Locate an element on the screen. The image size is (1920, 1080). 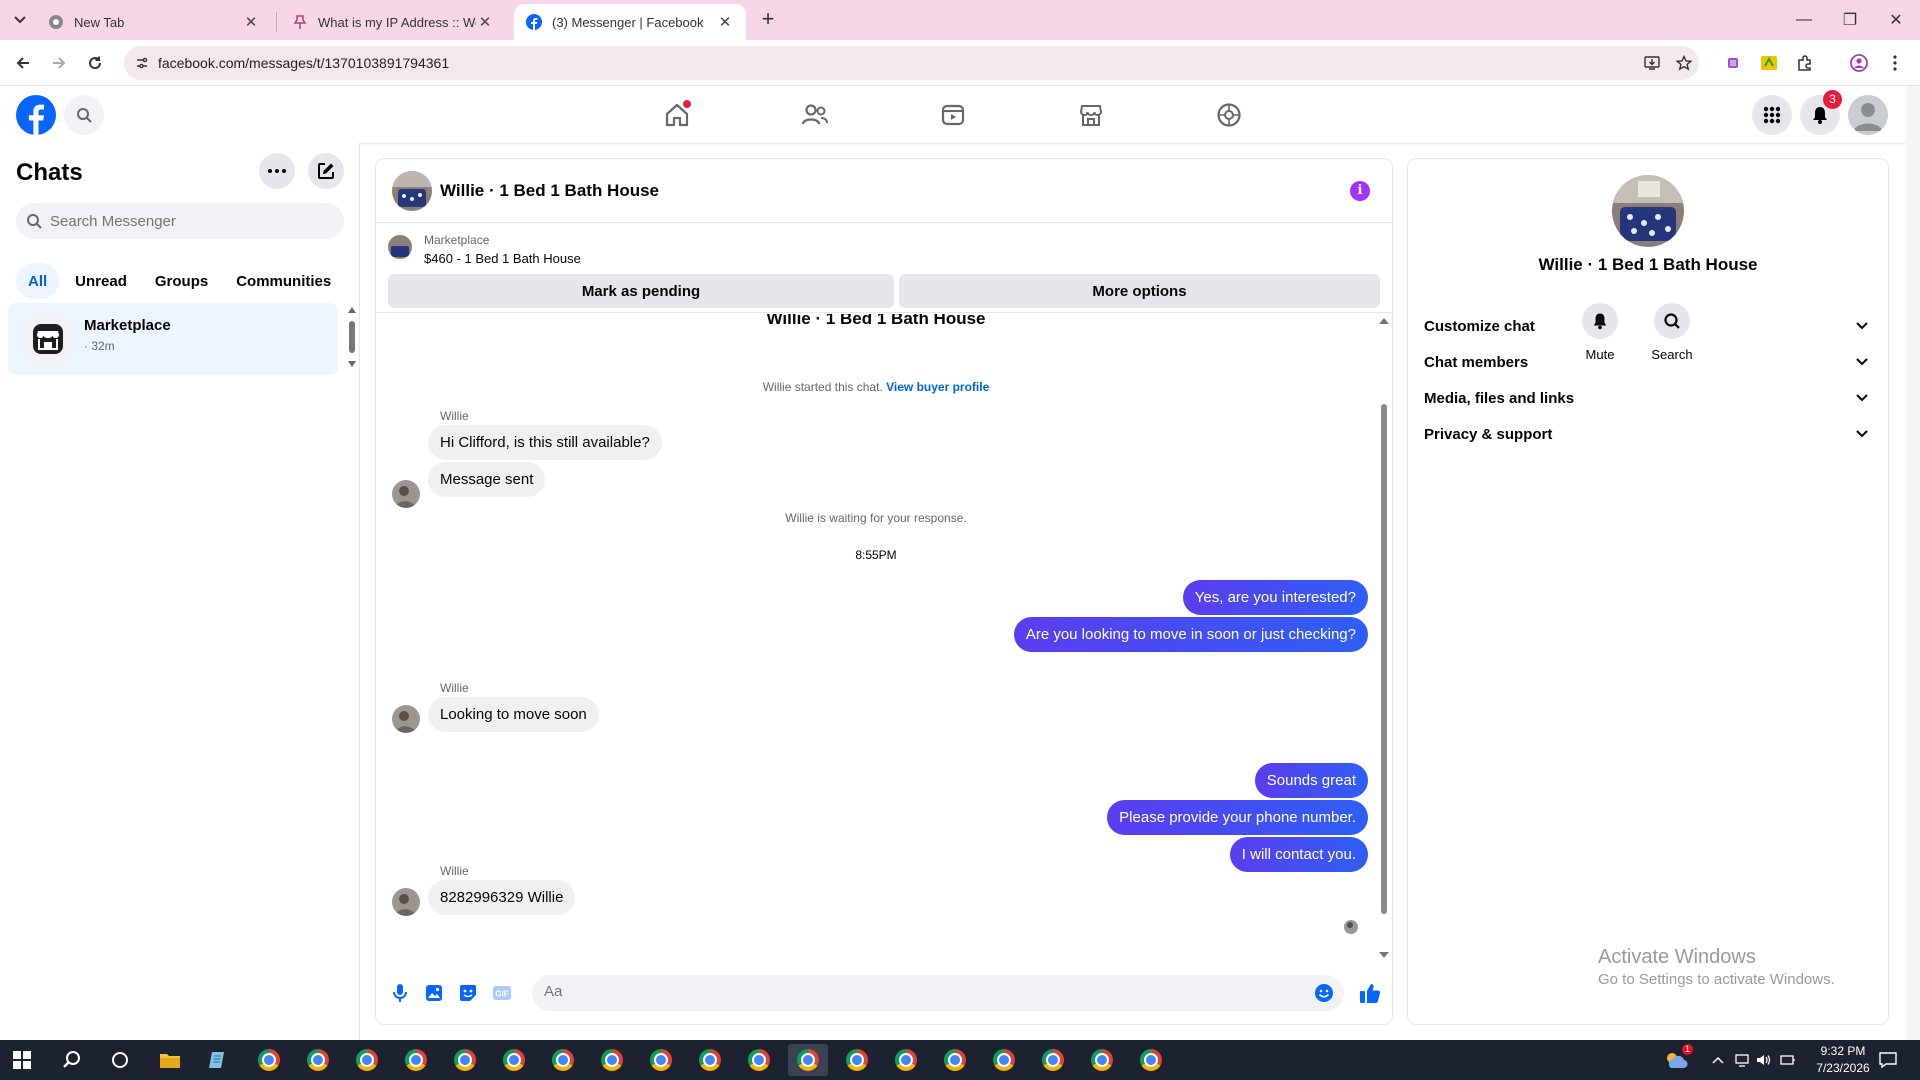
photo-icon is located at coordinates (434, 993).